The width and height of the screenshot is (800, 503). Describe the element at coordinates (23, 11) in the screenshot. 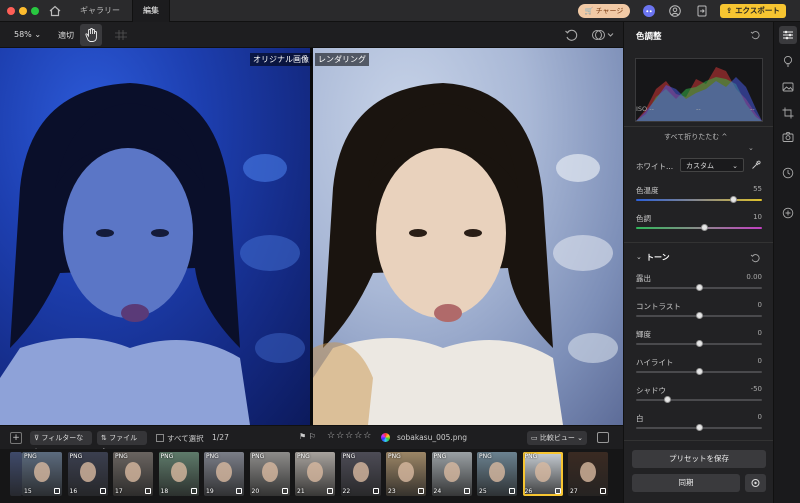

I see `minimize-window-button` at that location.